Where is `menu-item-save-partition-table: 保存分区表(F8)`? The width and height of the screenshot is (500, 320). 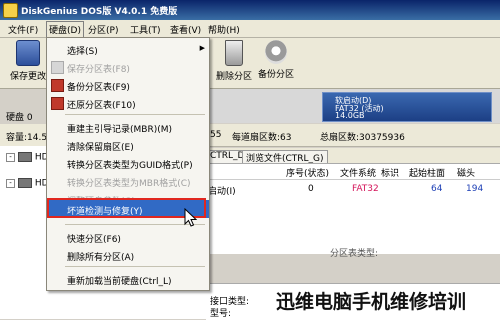
menu-item-save-partition-table: 保存分区表(F8) is located at coordinates (128, 67).